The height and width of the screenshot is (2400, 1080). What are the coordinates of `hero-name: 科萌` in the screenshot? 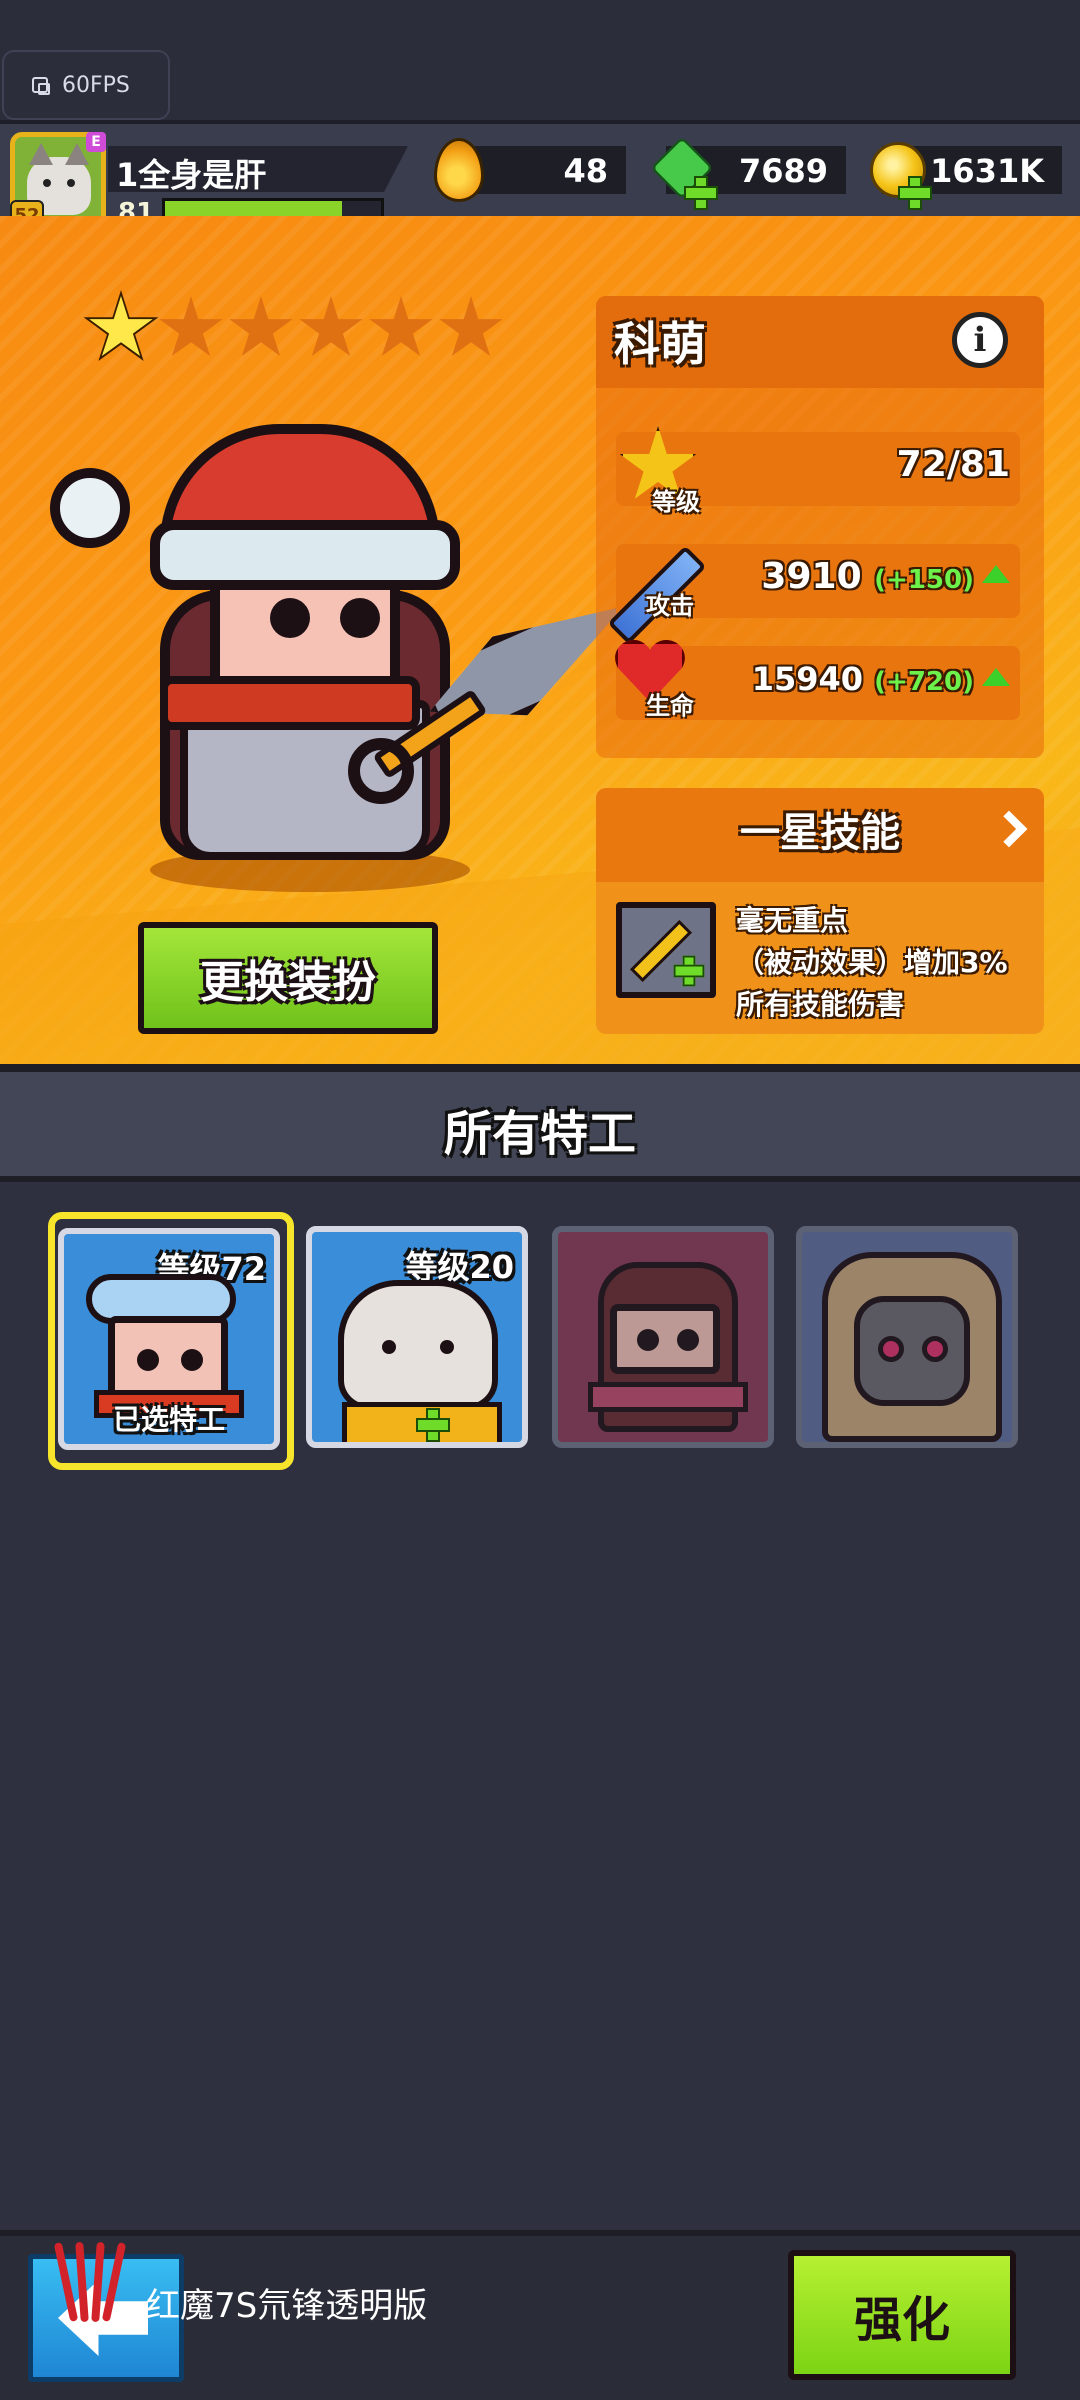 It's located at (660, 344).